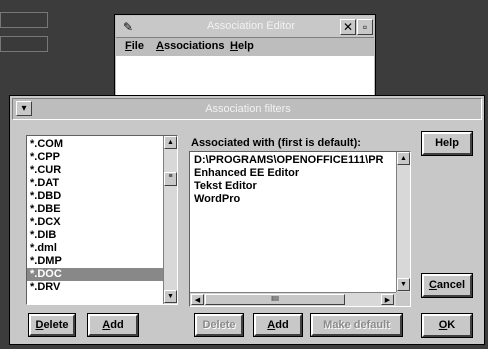 This screenshot has width=488, height=349. Describe the element at coordinates (219, 325) in the screenshot. I see `delete-program-button: Delete` at that location.